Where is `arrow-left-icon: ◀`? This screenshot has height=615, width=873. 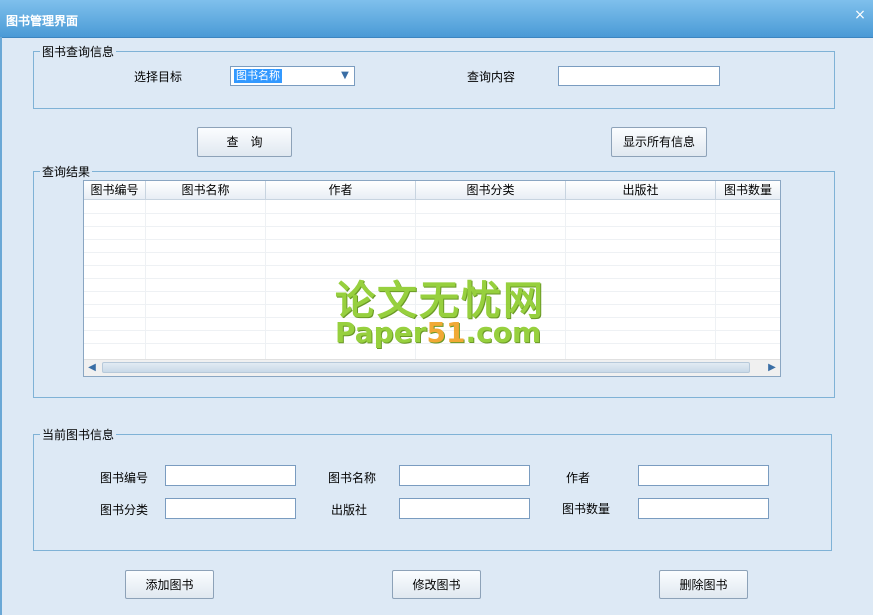 arrow-left-icon: ◀ is located at coordinates (92, 368).